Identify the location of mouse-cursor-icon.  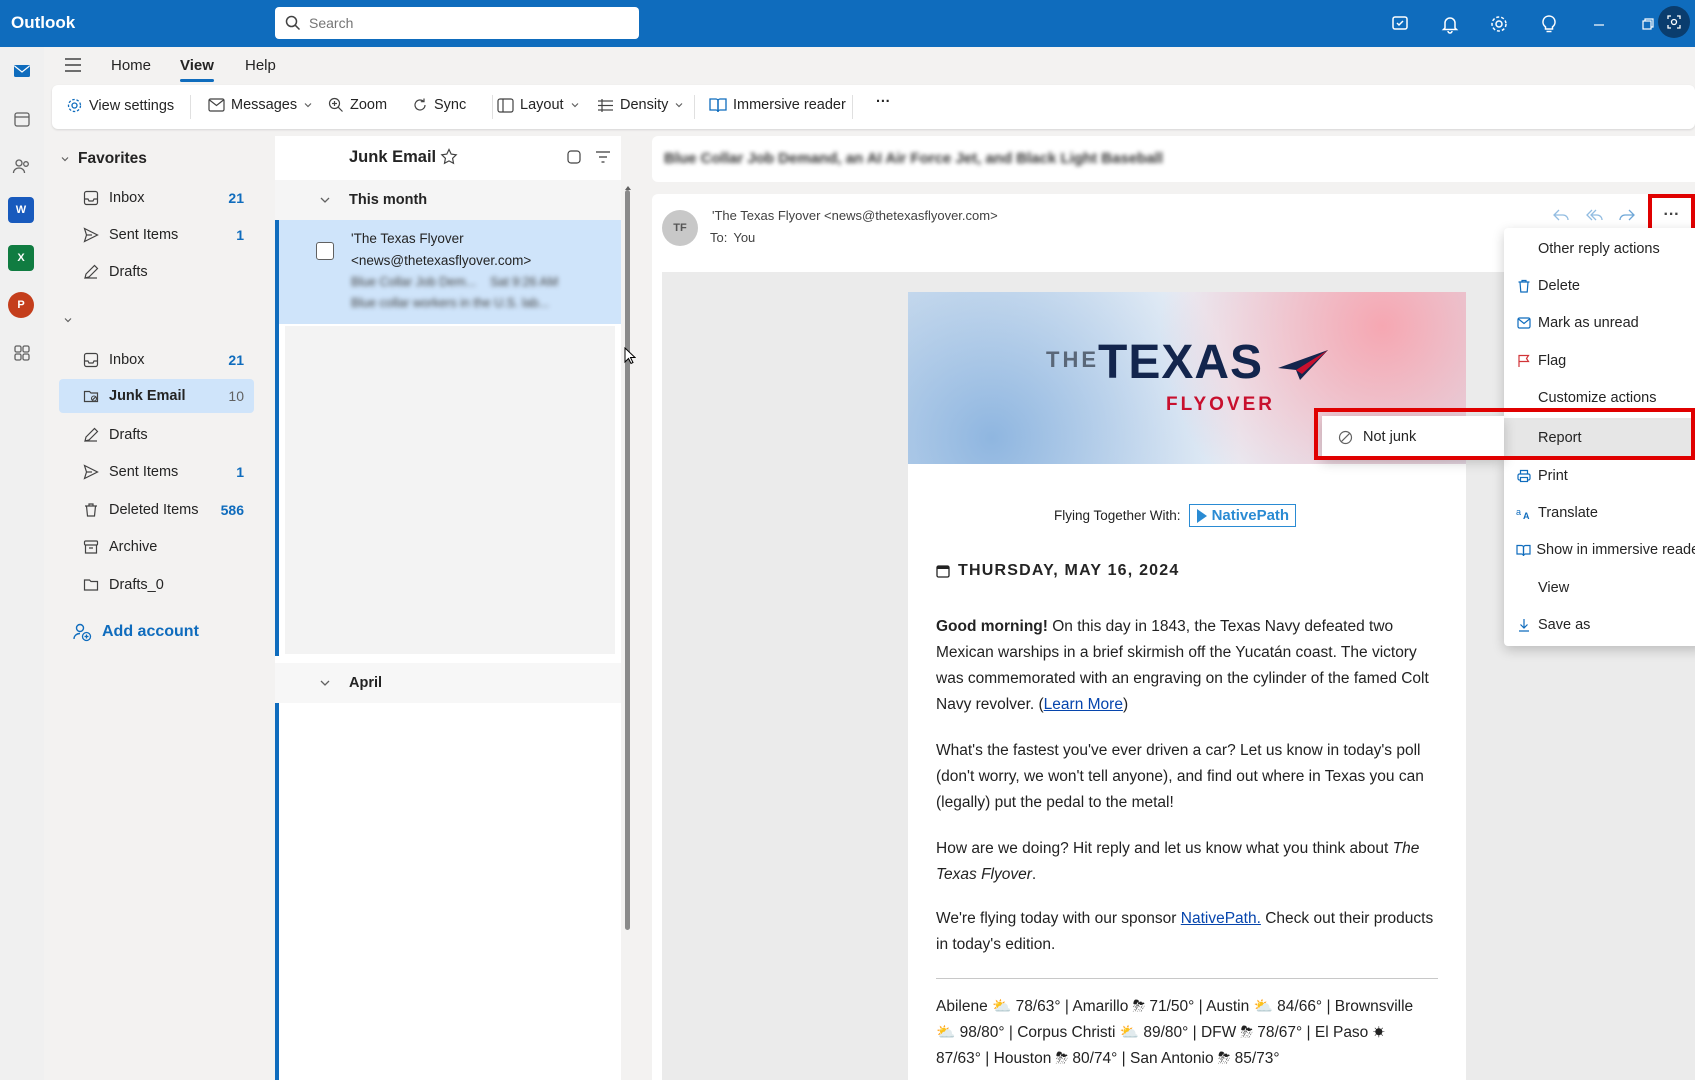
(630, 356).